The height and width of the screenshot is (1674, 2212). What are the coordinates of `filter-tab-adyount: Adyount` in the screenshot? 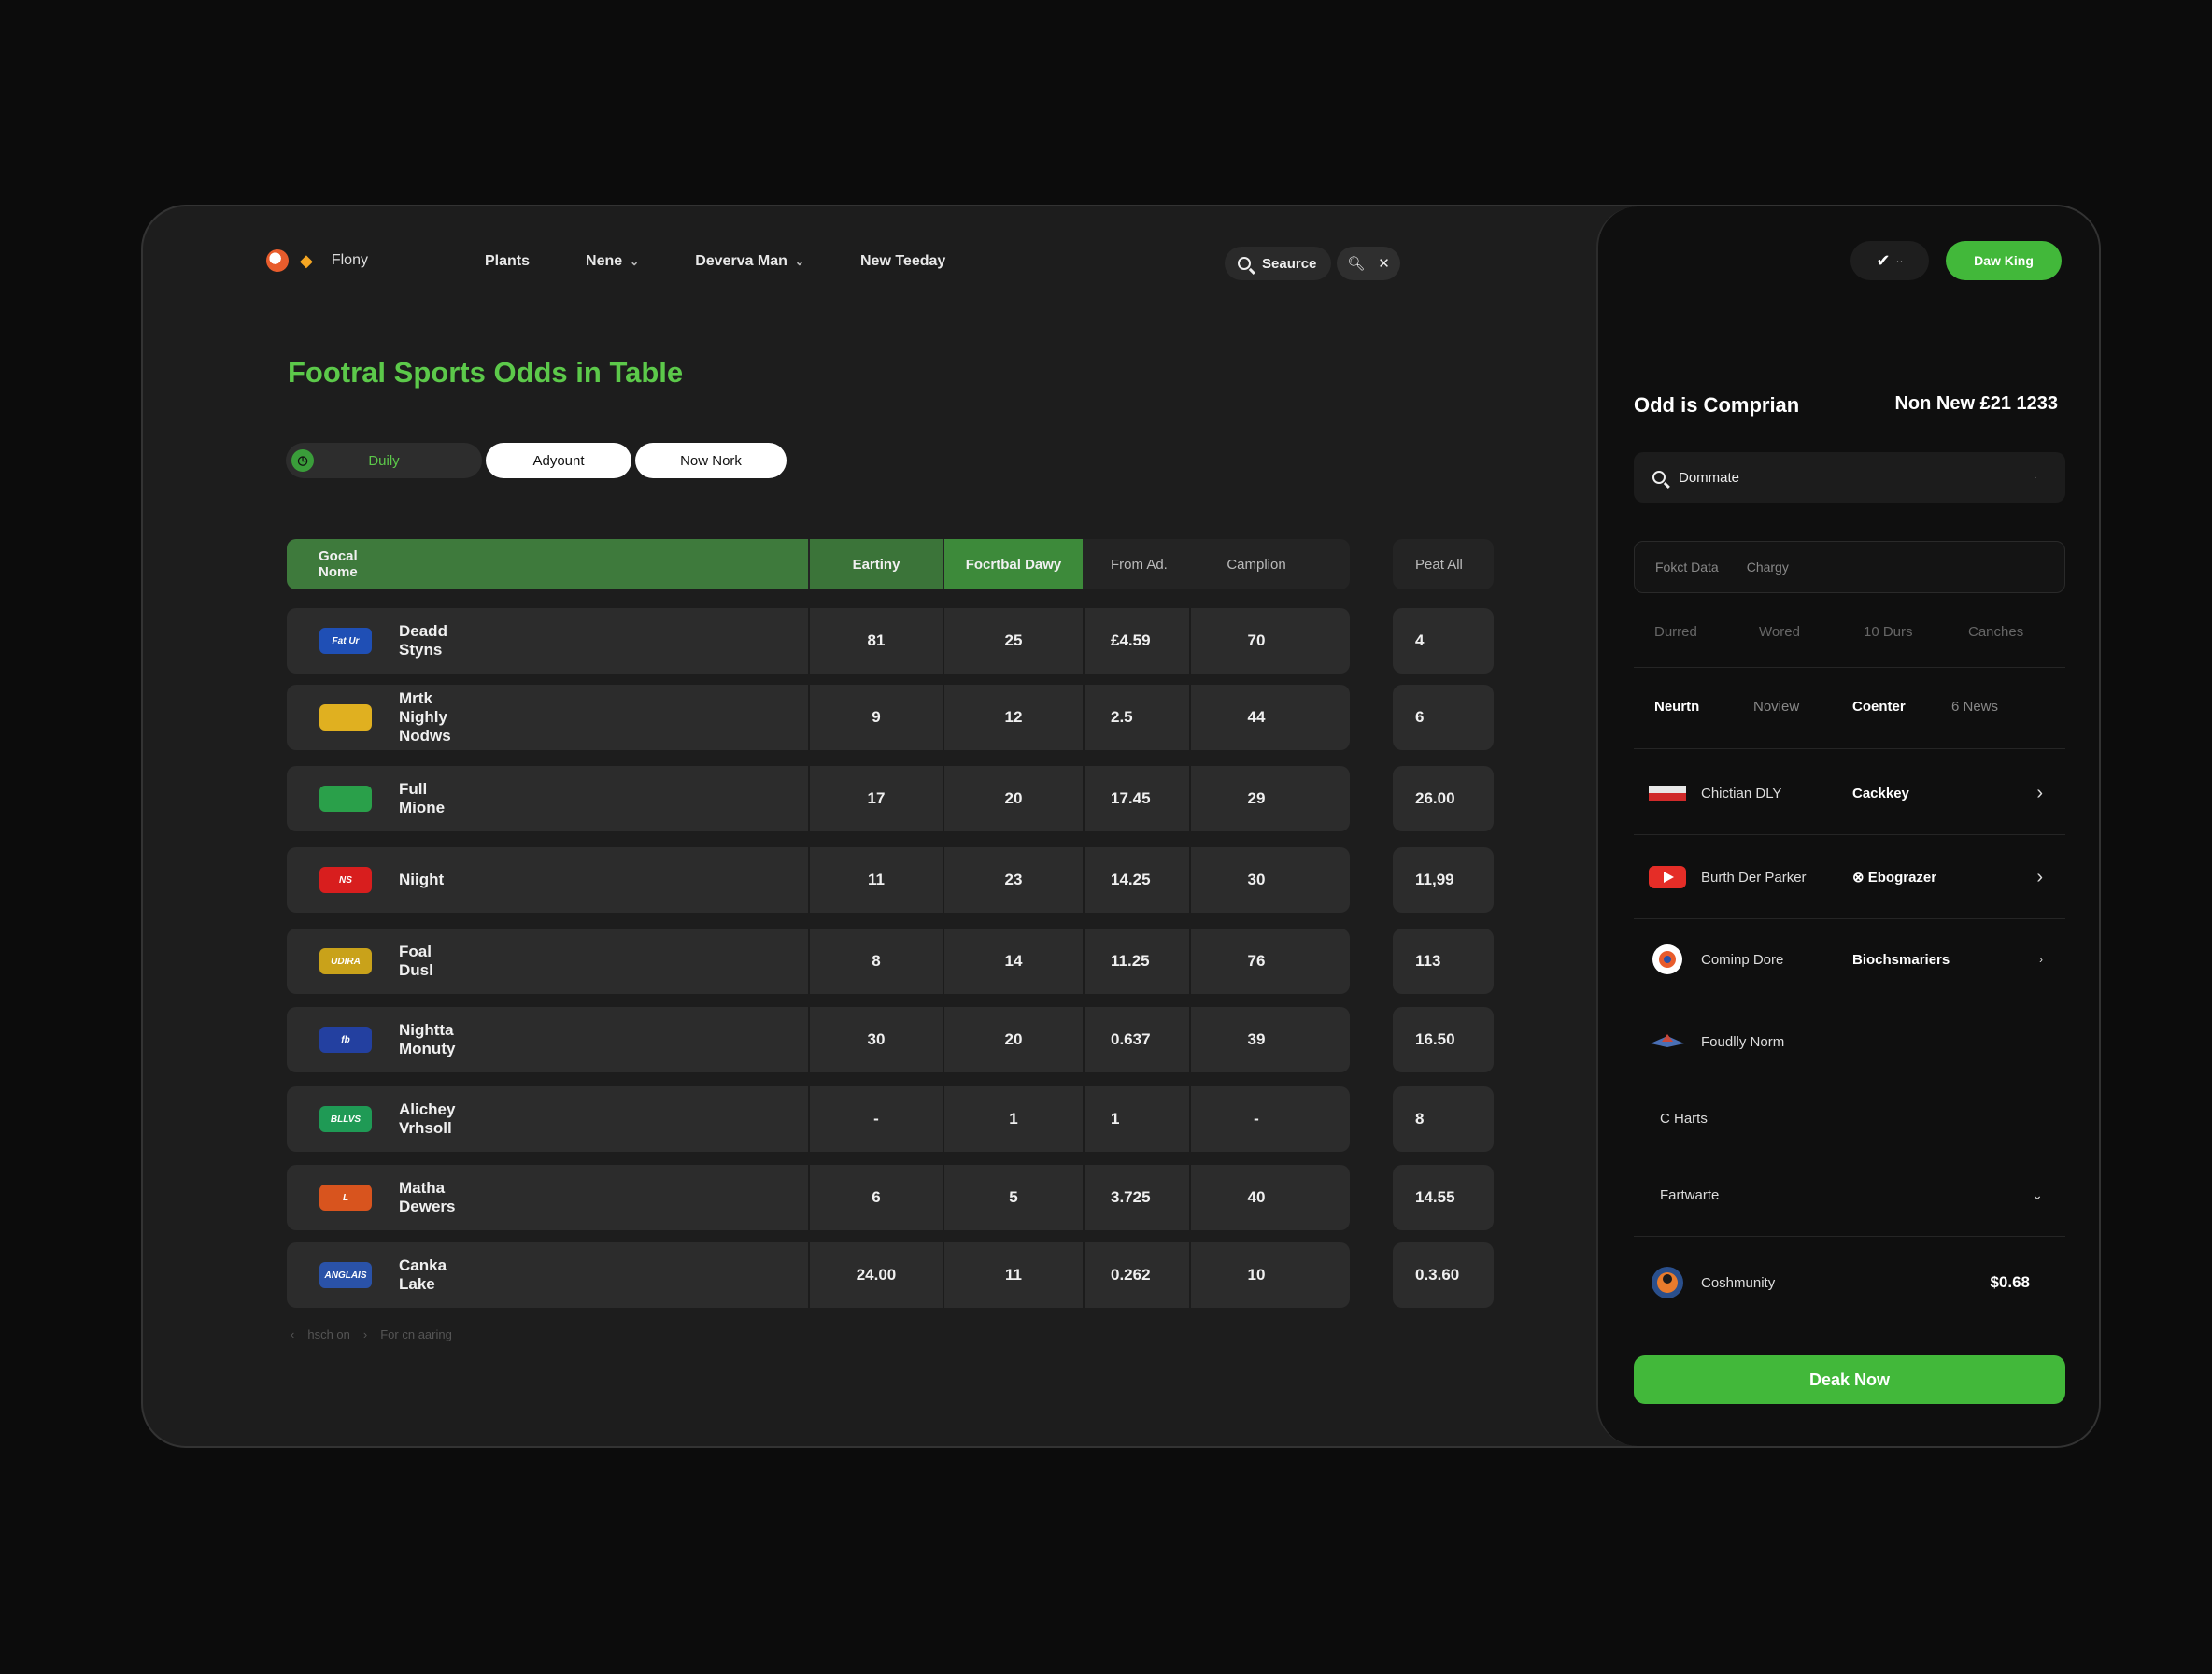 It's located at (558, 460).